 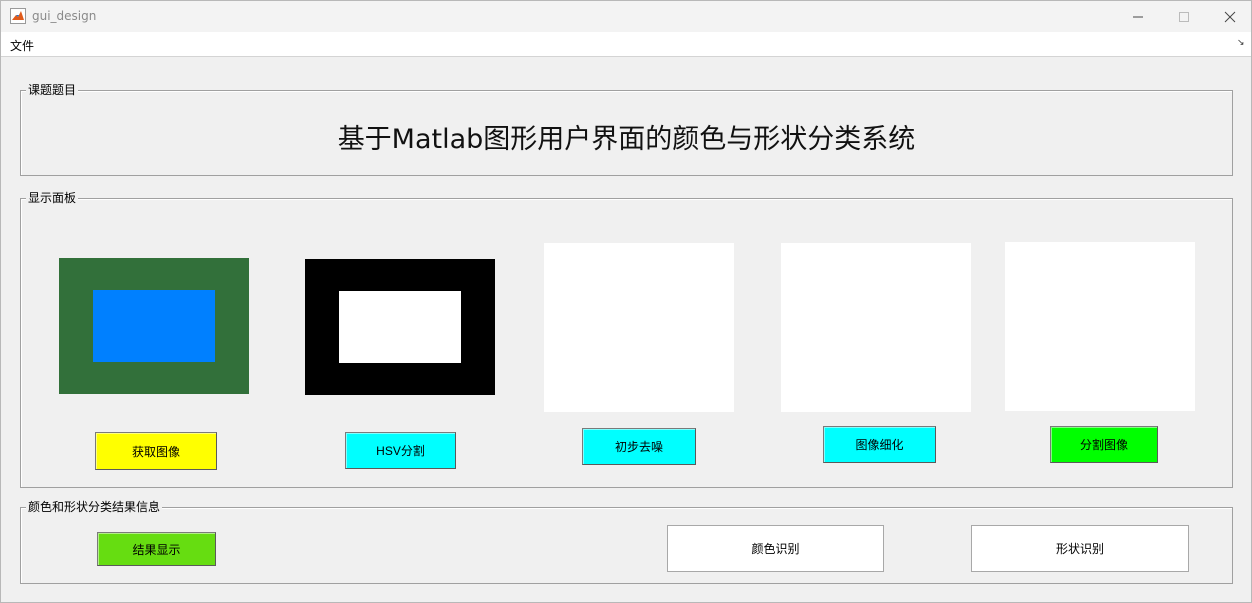 I want to click on menu-item-file: 文件, so click(x=22, y=45).